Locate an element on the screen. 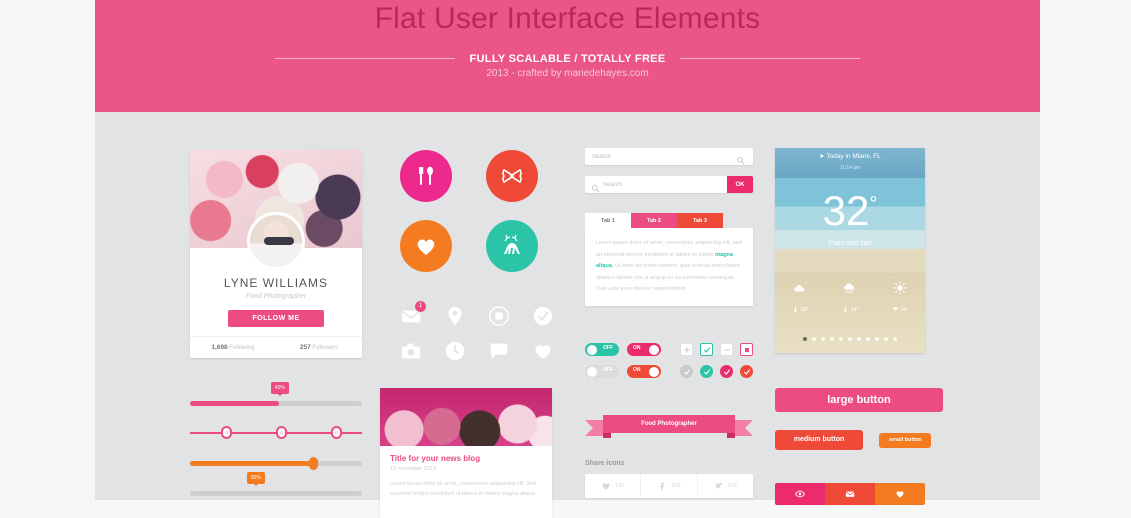  share-facebook-button: 998 is located at coordinates (669, 486).